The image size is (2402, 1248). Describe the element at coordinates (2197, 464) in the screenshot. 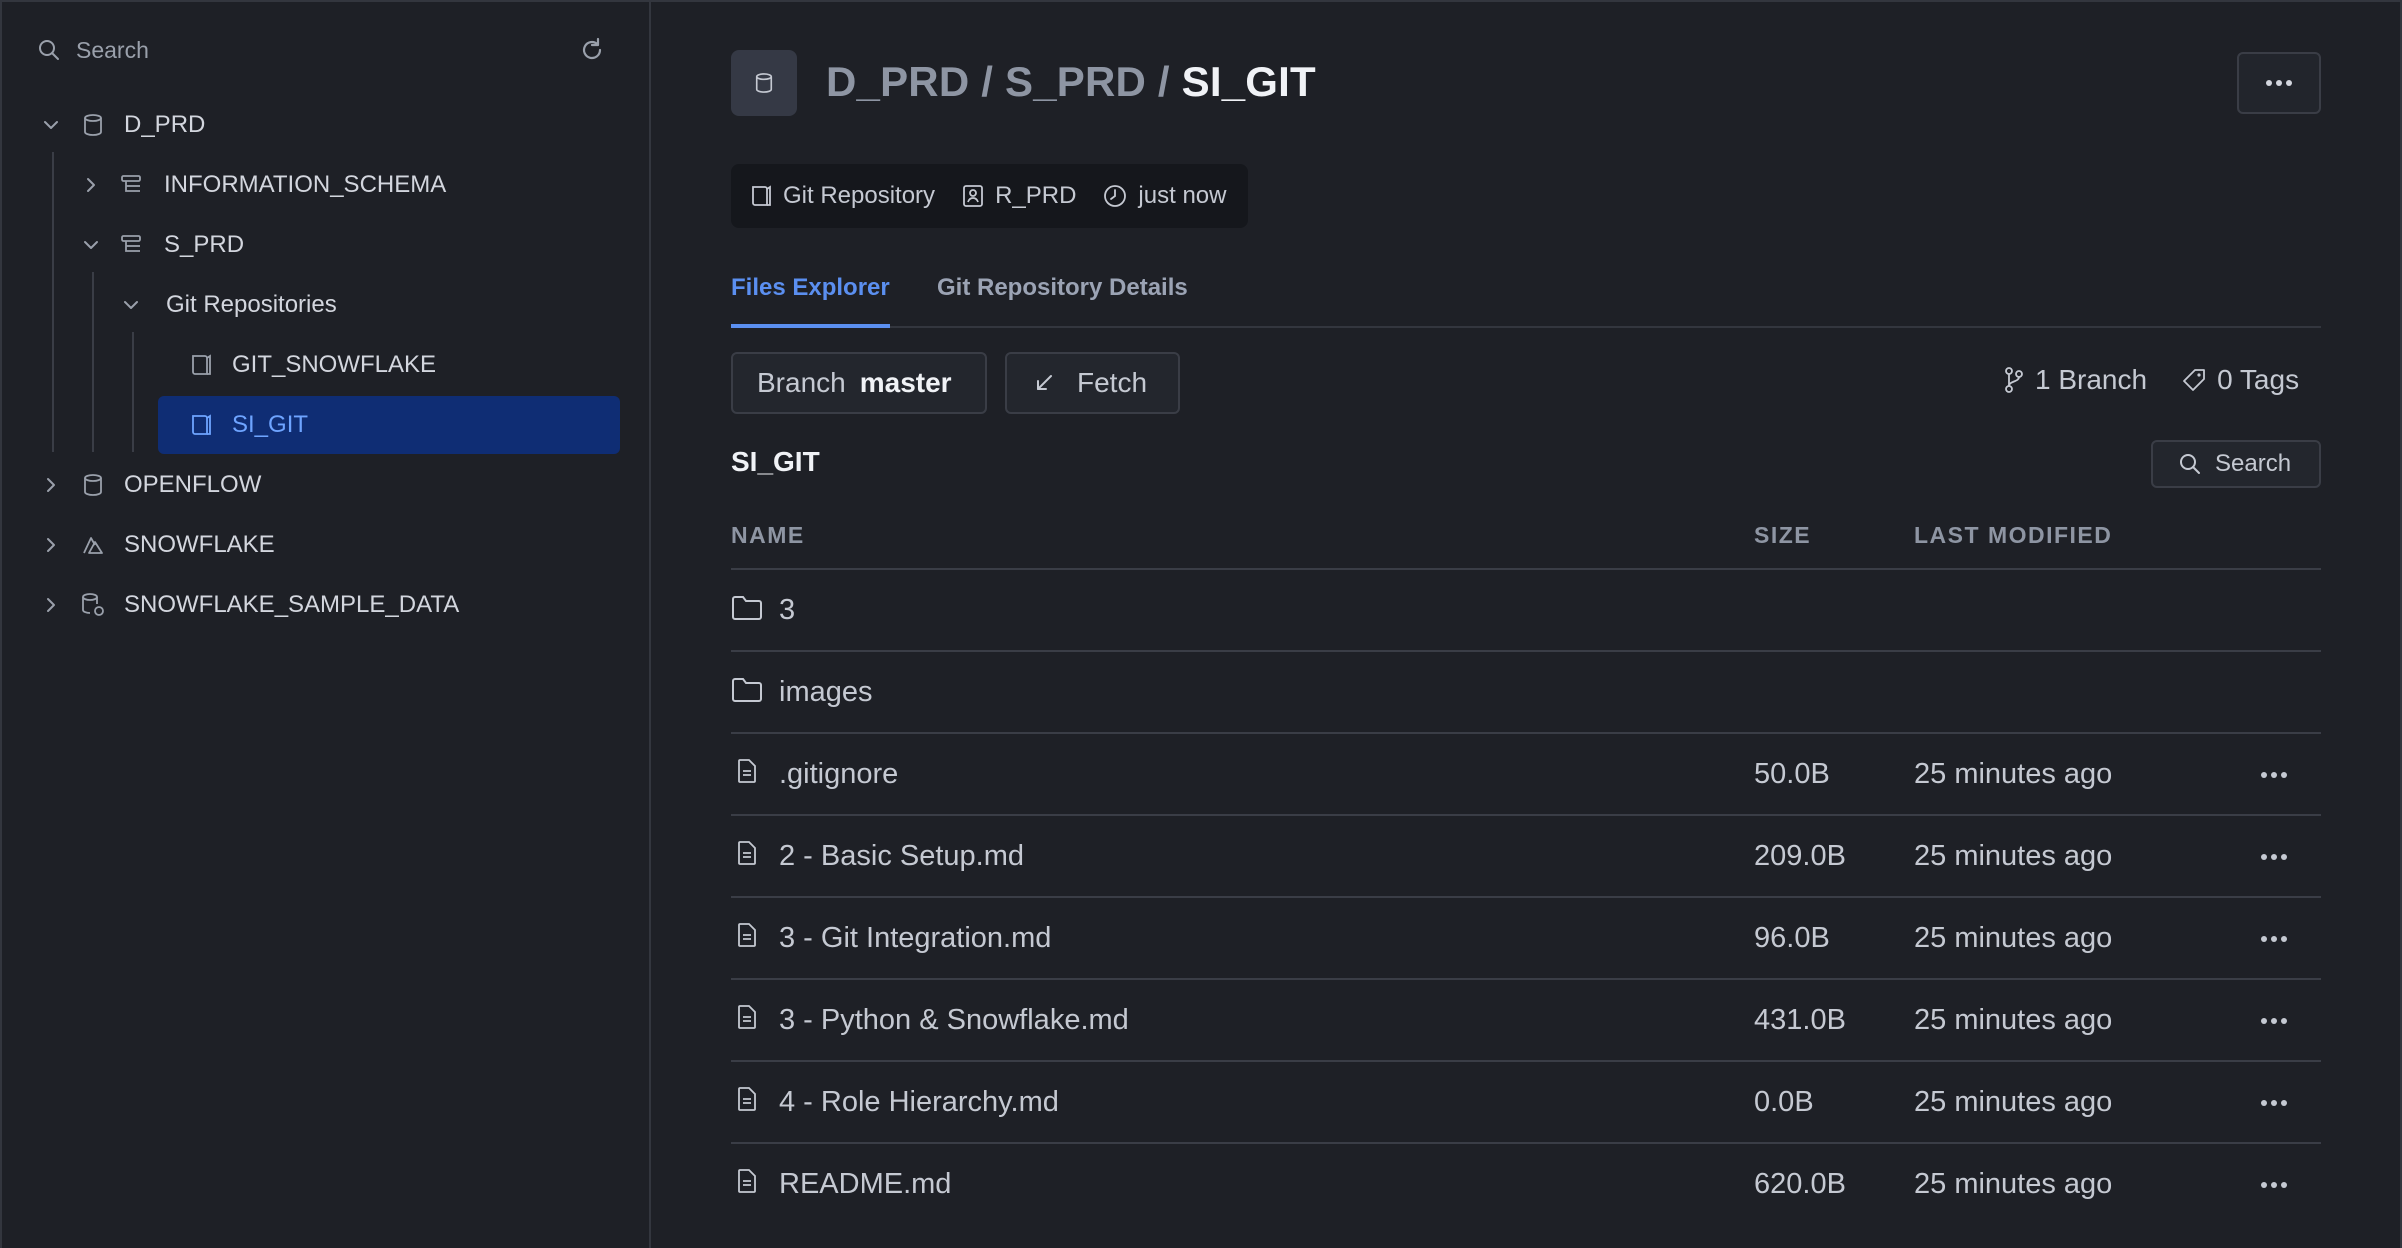

I see `search-icon` at that location.